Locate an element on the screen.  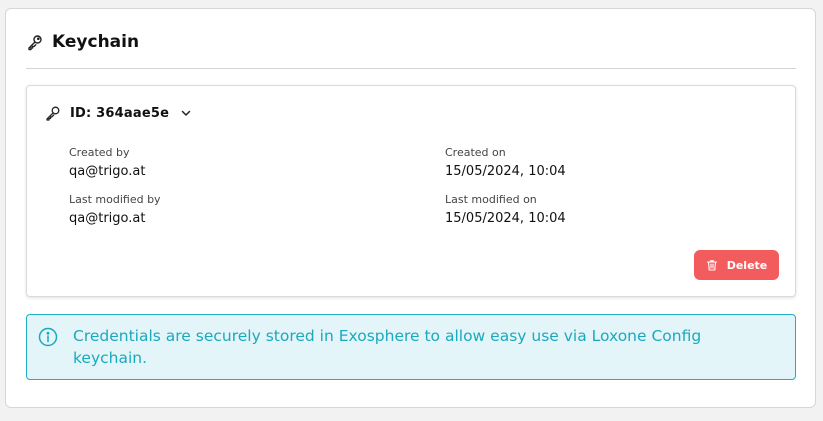
entry-id: ID: 364aae5e is located at coordinates (120, 113).